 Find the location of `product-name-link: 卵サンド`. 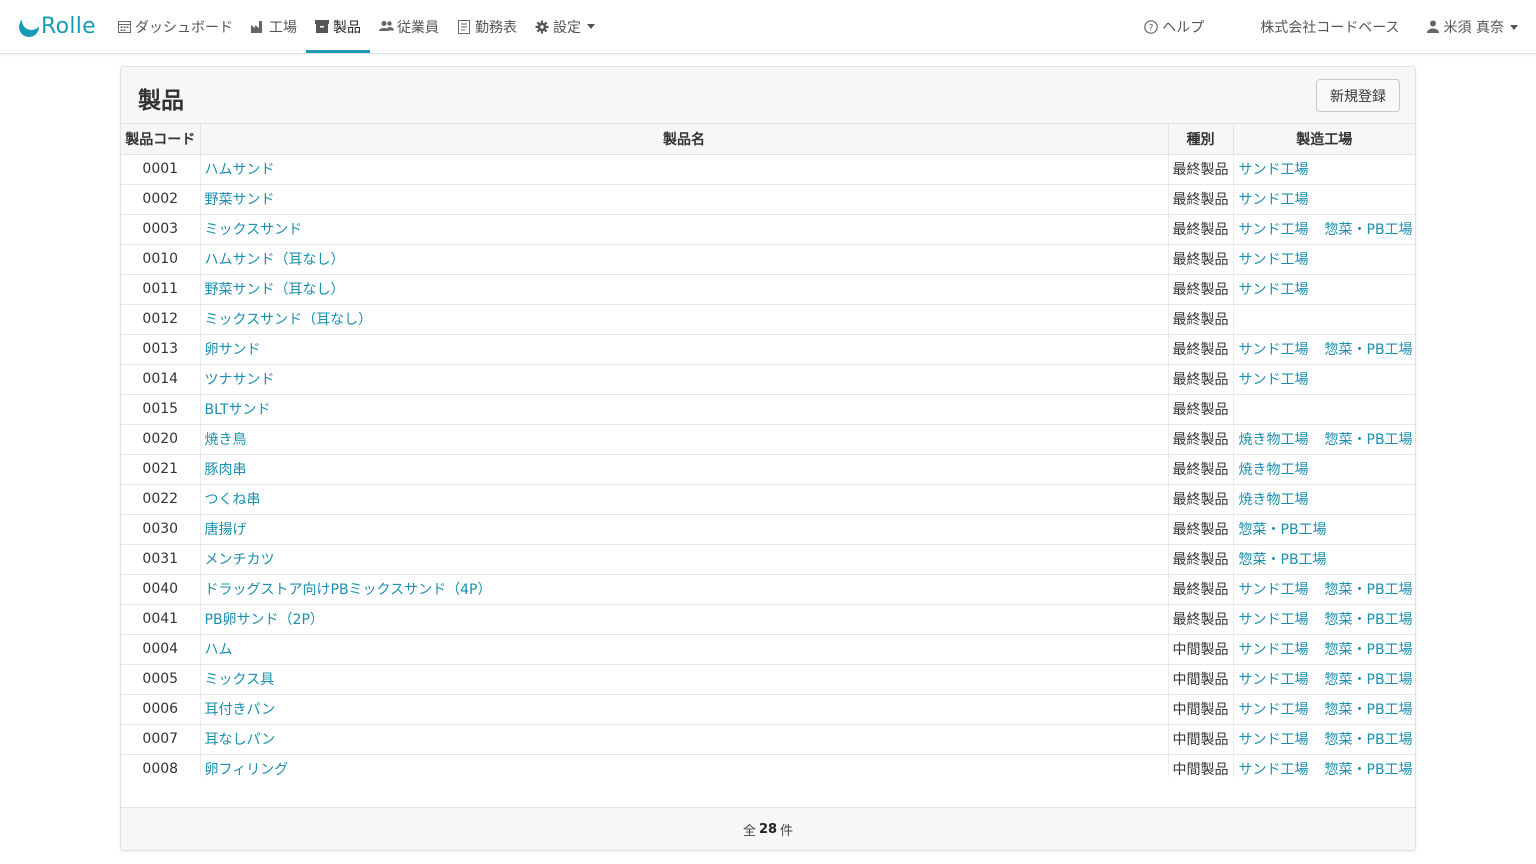

product-name-link: 卵サンド is located at coordinates (233, 350).